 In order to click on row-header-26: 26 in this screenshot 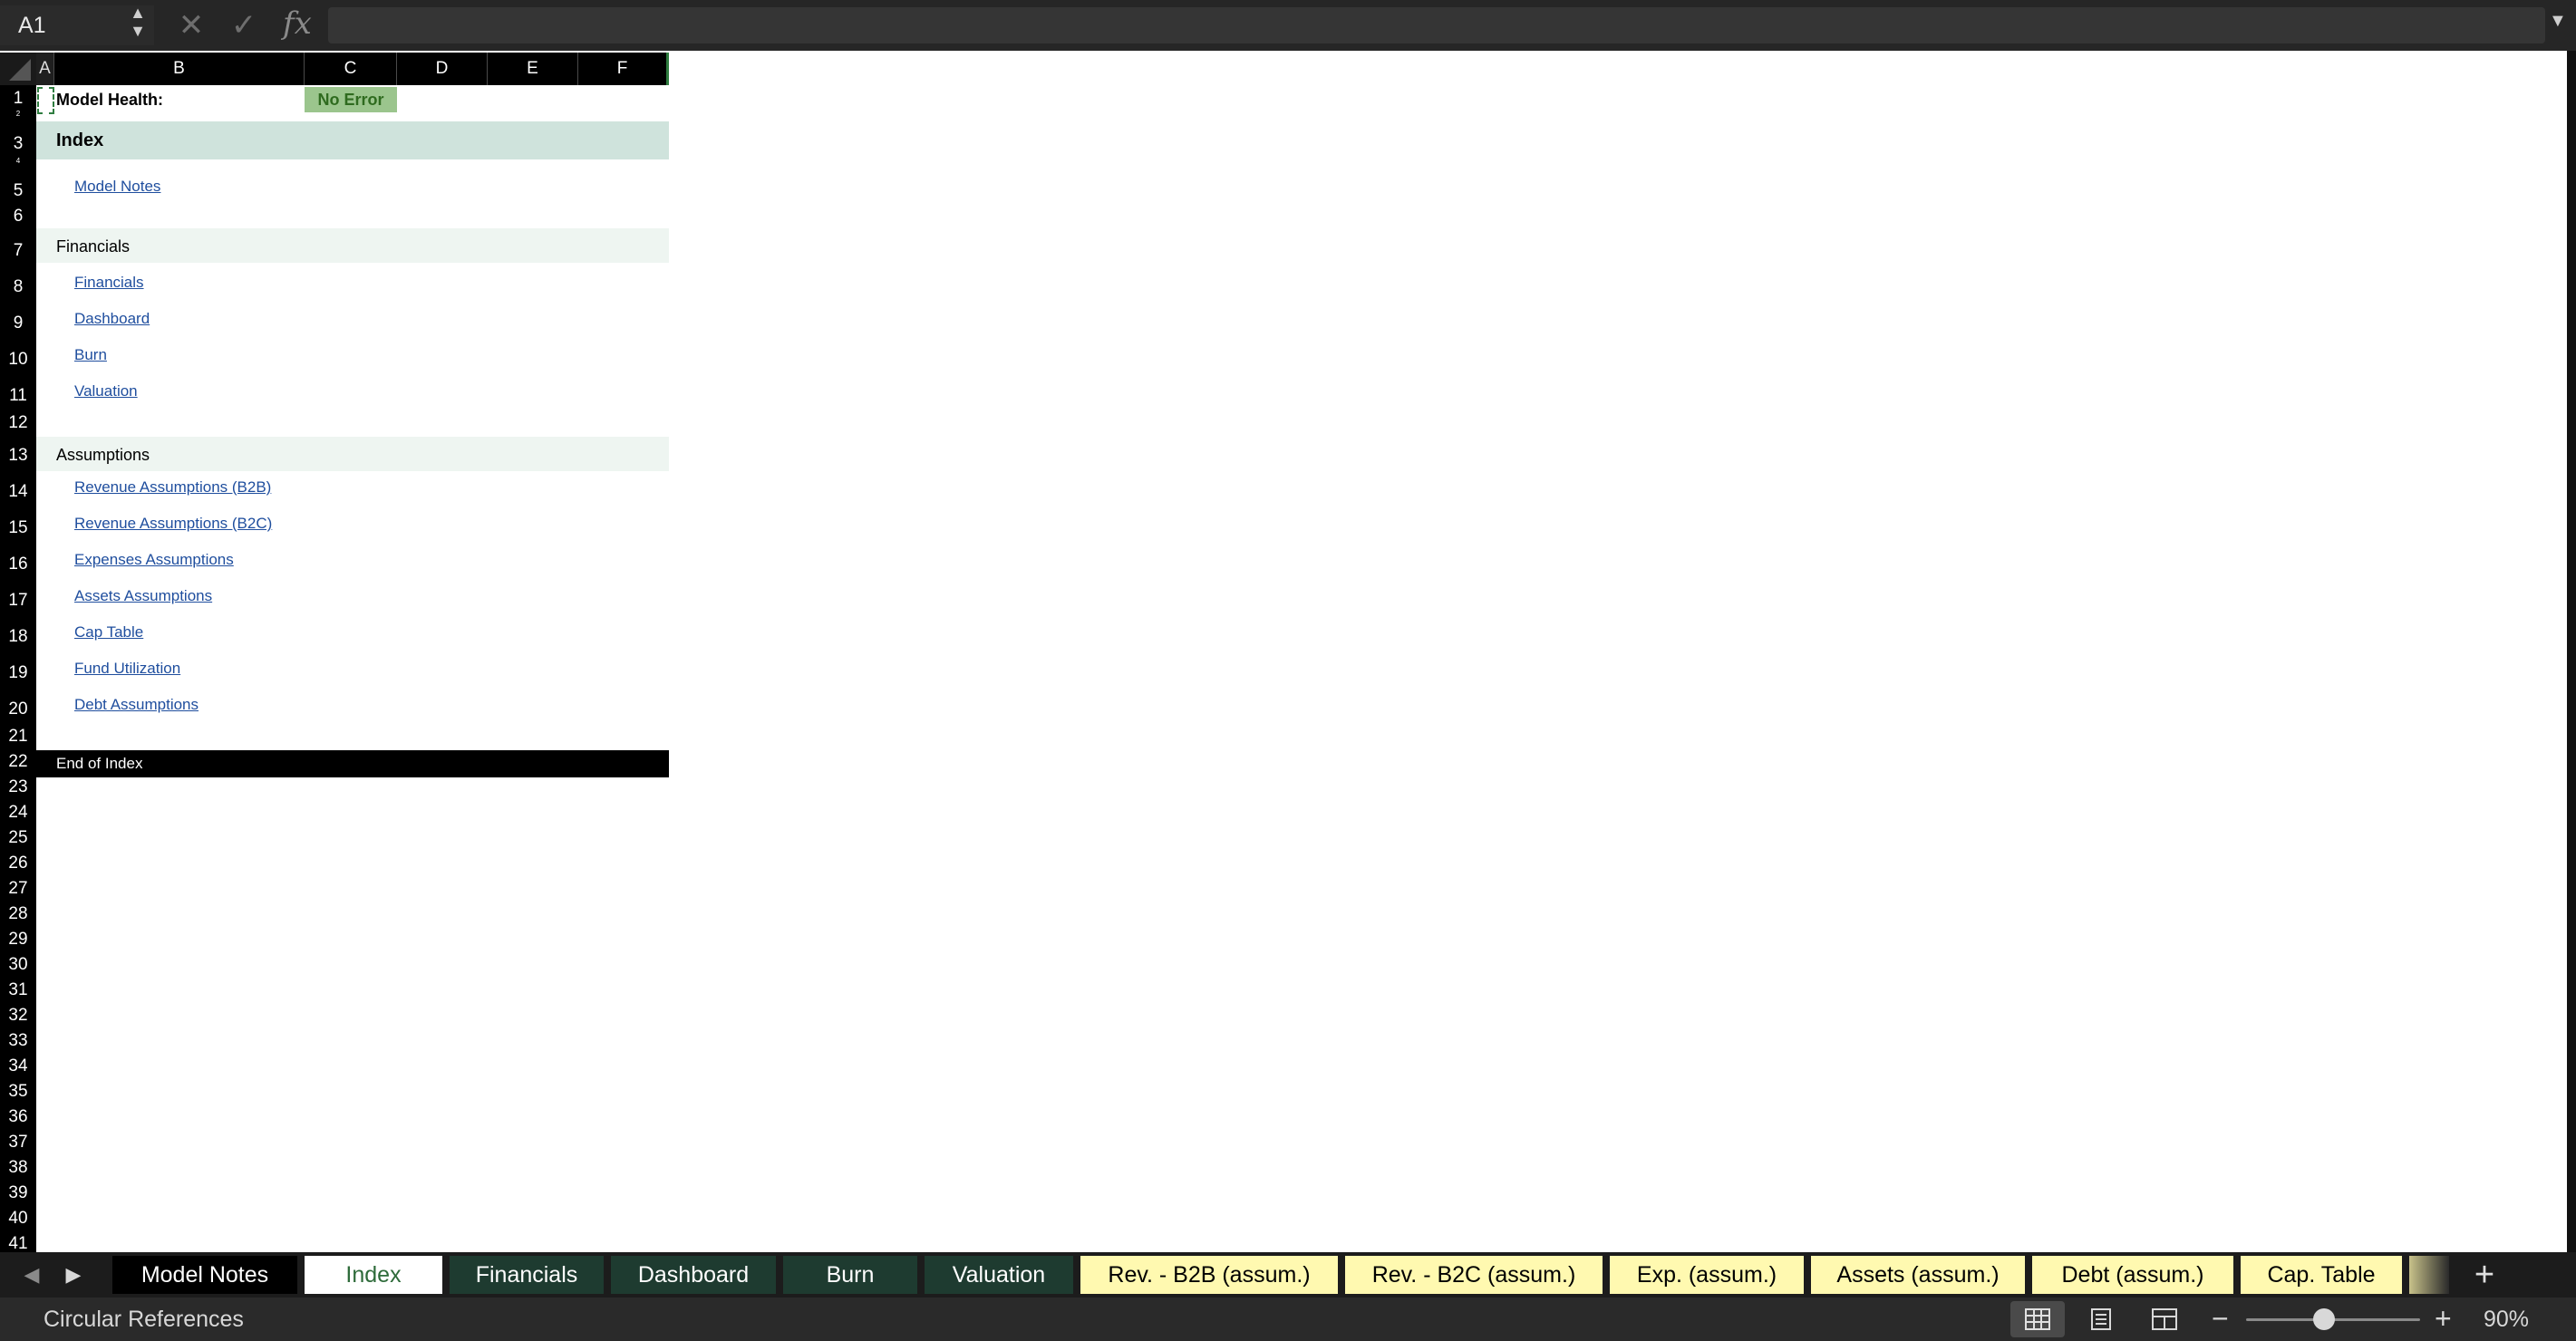, I will do `click(18, 864)`.